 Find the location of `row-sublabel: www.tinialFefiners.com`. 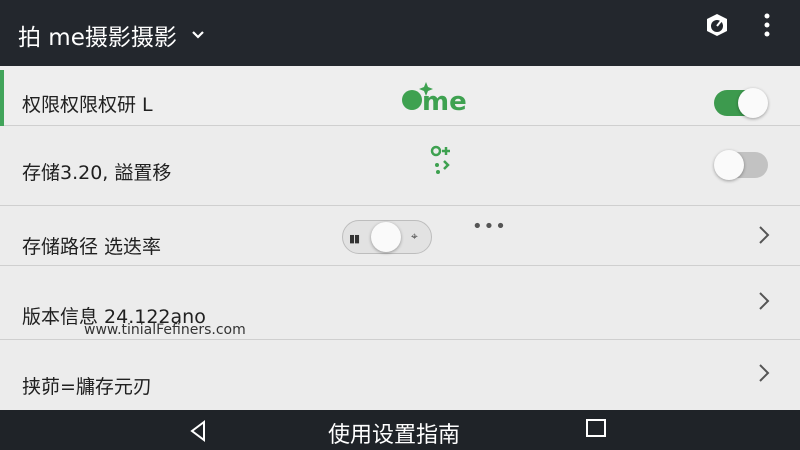

row-sublabel: www.tinialFefiners.com is located at coordinates (165, 330).